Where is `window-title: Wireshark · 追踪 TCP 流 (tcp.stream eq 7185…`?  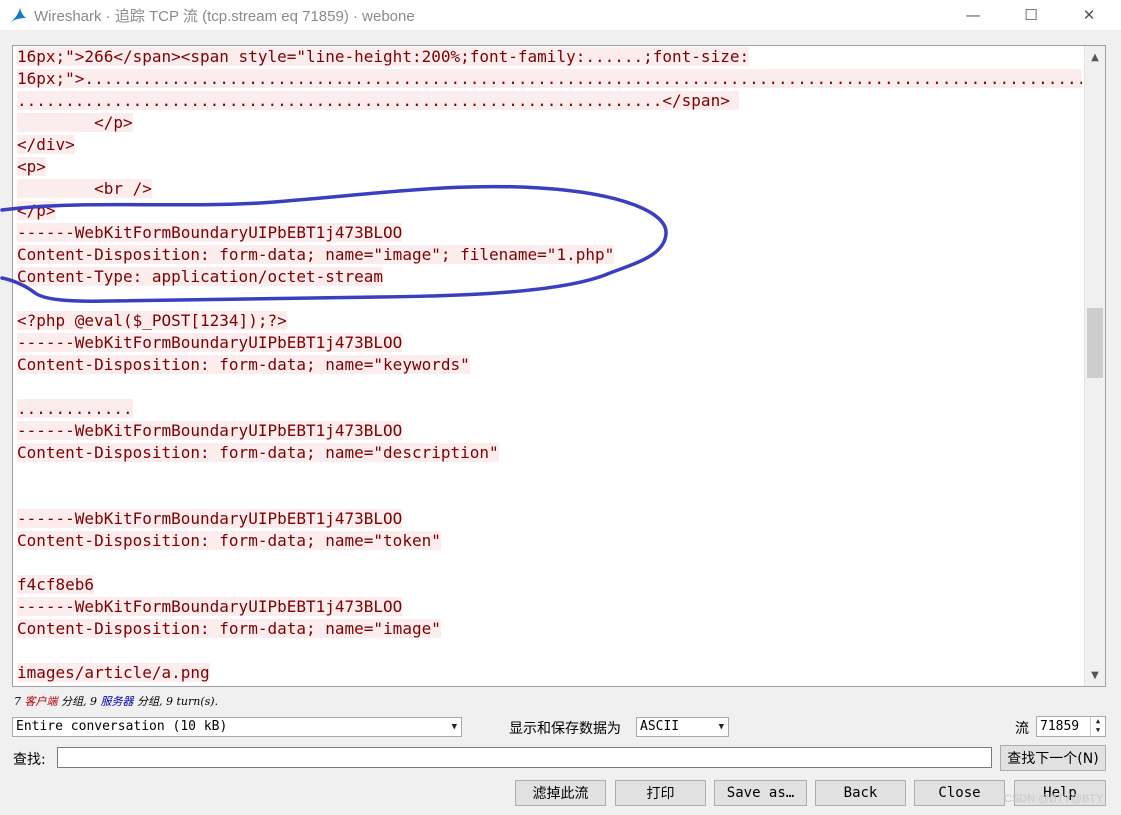
window-title: Wireshark · 追踪 TCP 流 (tcp.stream eq 7185… is located at coordinates (224, 16).